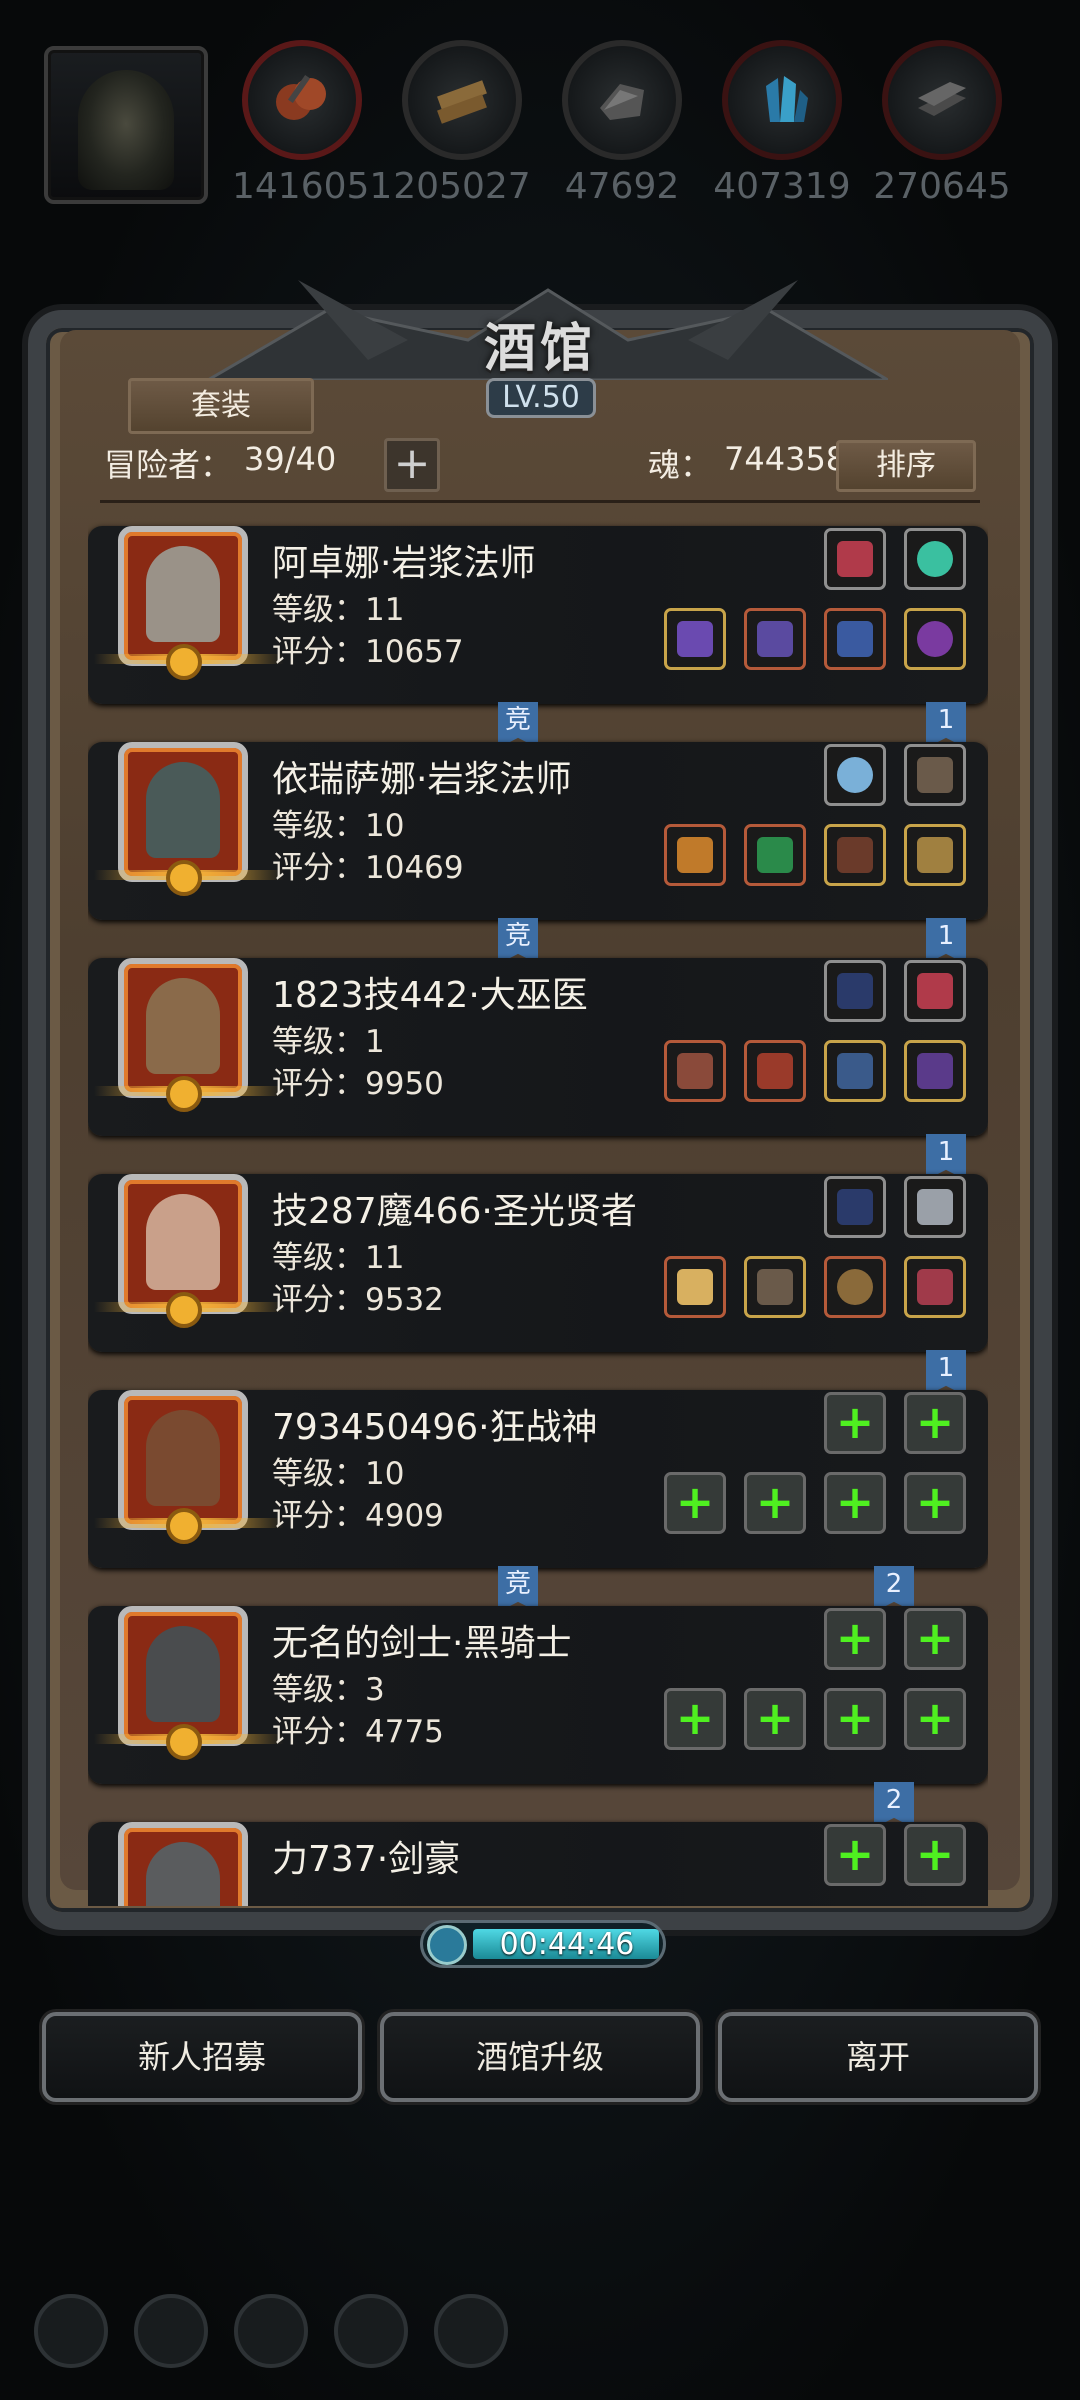 The height and width of the screenshot is (2400, 1080). What do you see at coordinates (202, 2057) in the screenshot?
I see `recruit-button: 新人招募` at bounding box center [202, 2057].